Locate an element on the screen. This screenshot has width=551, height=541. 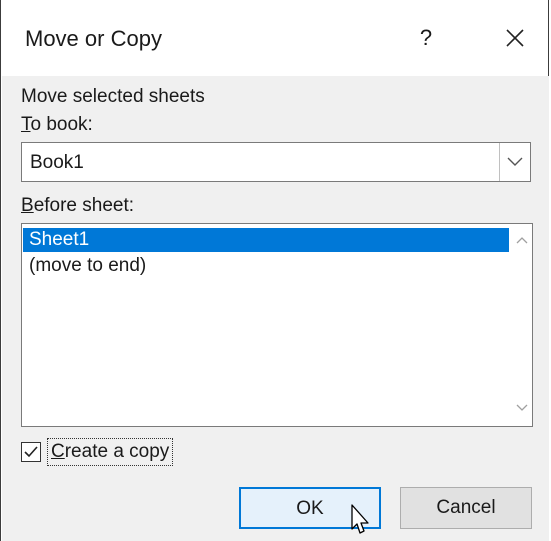
to-book-label: To book: is located at coordinates (57, 125).